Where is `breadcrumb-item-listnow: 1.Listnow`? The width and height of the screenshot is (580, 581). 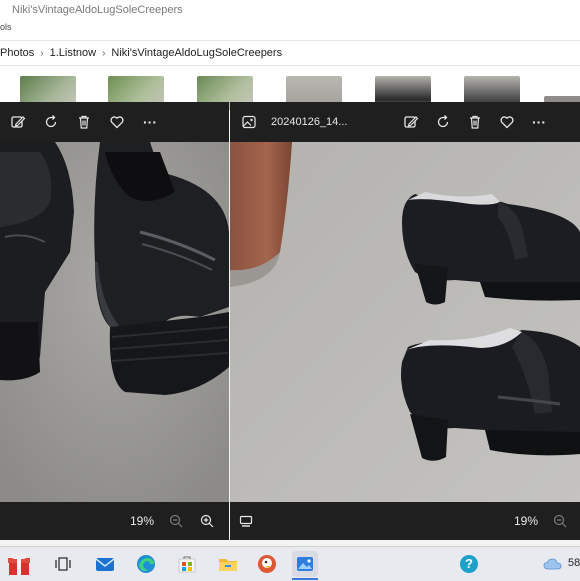
breadcrumb-item-listnow: 1.Listnow is located at coordinates (73, 53).